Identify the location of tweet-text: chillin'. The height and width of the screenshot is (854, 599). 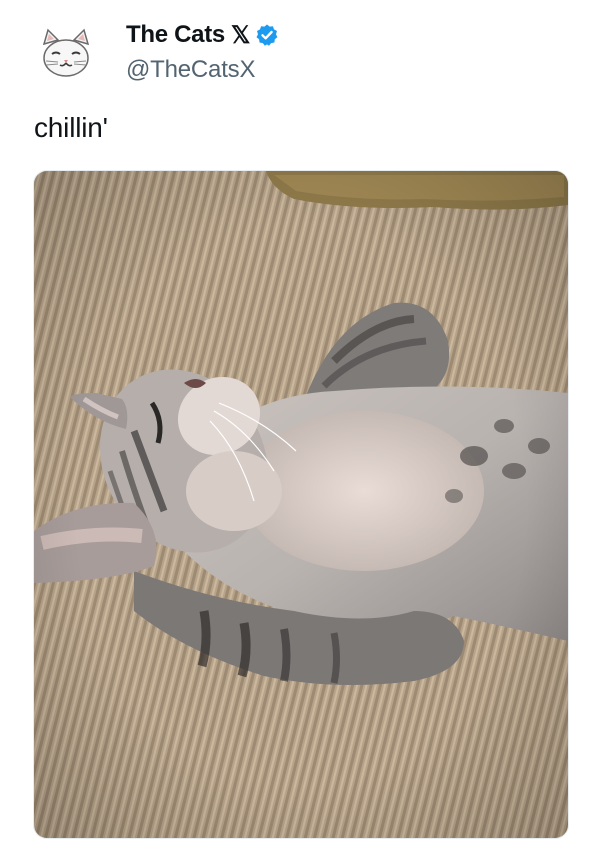
(71, 127).